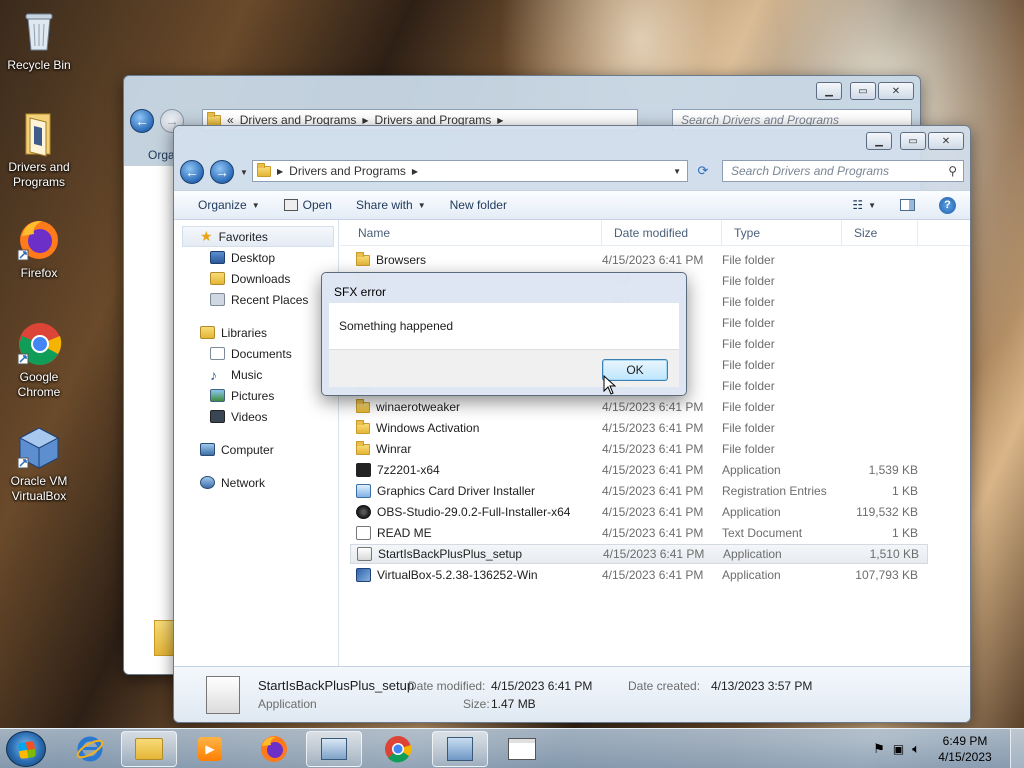  Describe the element at coordinates (887, 512) in the screenshot. I see `file-size: 119,532 KB` at that location.